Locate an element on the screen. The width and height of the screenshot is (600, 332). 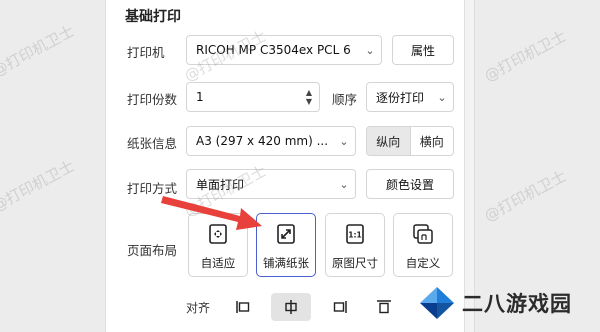
mode-value: 单面打印 is located at coordinates (220, 184).